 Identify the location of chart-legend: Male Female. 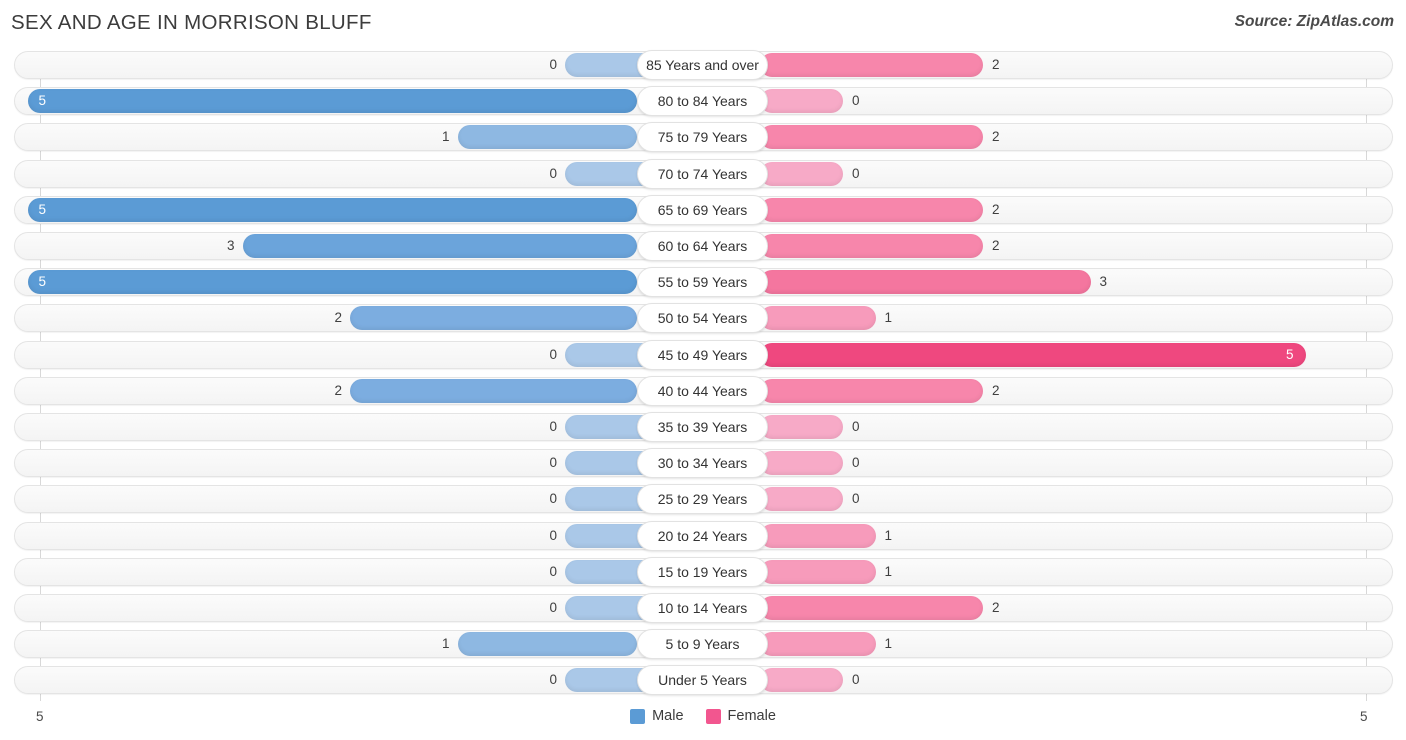
(703, 716).